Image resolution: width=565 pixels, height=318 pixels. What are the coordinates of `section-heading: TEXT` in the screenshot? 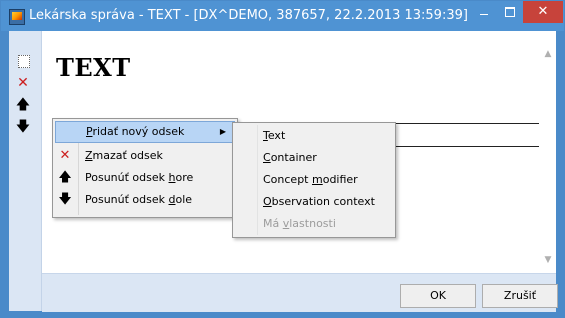 It's located at (93, 67).